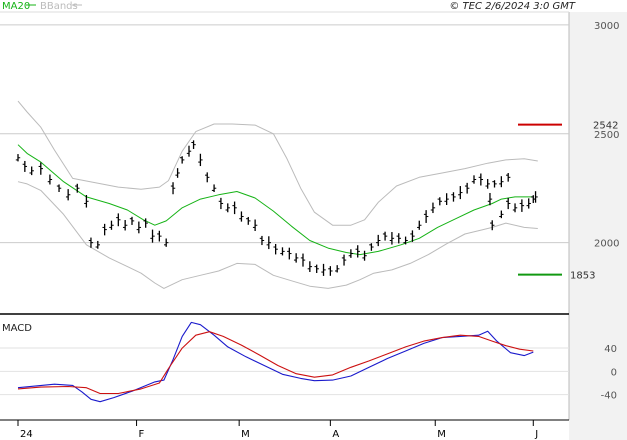  Describe the element at coordinates (335, 434) in the screenshot. I see `x-tick-label: A` at that location.